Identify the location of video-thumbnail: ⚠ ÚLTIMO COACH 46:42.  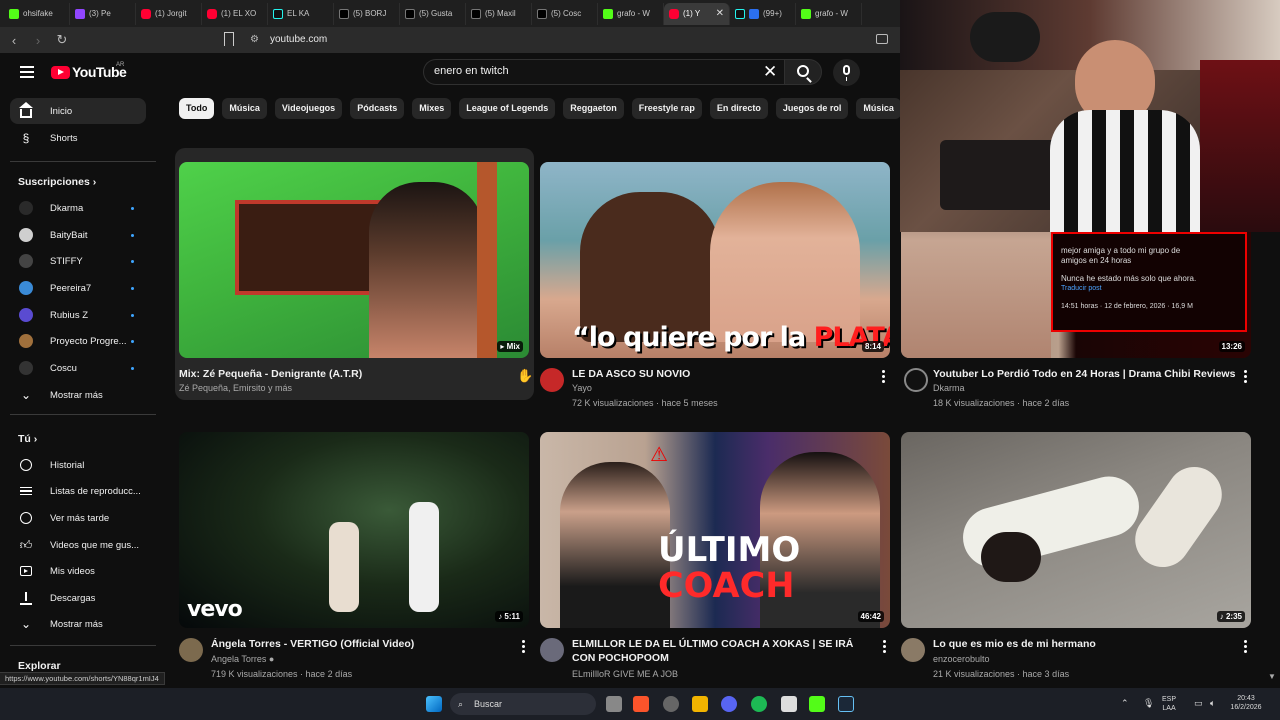
(715, 530).